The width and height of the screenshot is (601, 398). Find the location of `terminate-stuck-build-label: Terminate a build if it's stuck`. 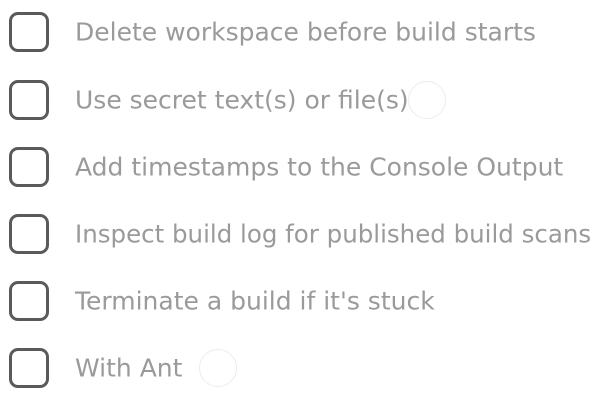

terminate-stuck-build-label: Terminate a build if it's stuck is located at coordinates (255, 301).